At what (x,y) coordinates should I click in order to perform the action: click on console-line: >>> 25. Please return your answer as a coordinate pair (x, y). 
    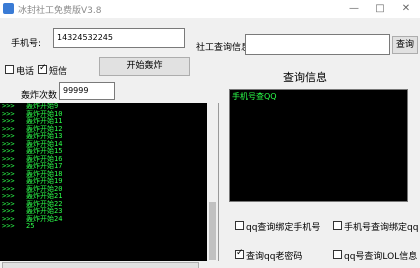
    Looking at the image, I should click on (104, 226).